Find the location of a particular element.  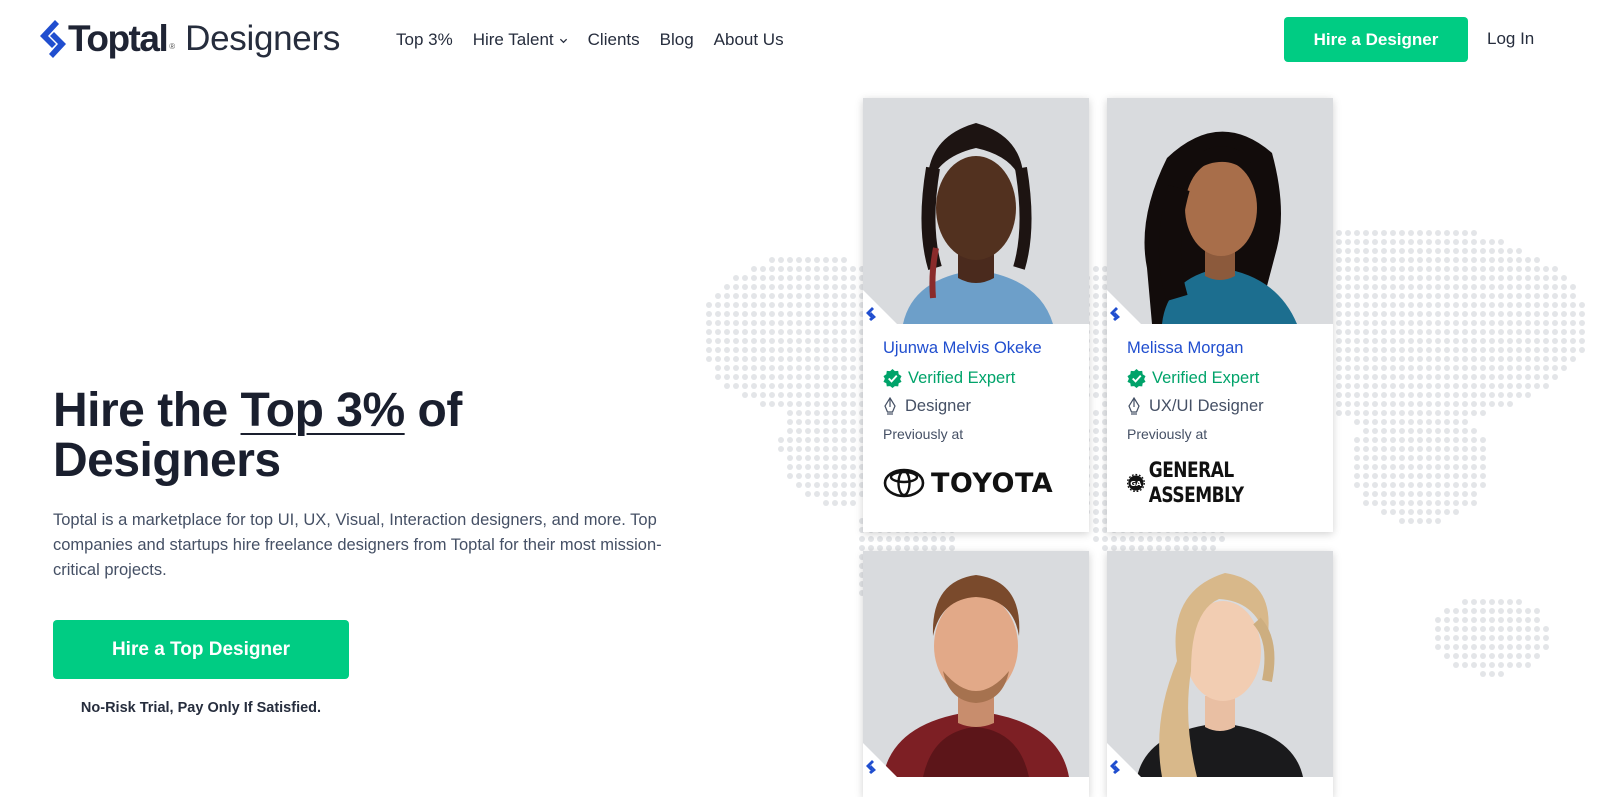

hire-top-designer-button: Hire a Top Designer is located at coordinates (201, 649).